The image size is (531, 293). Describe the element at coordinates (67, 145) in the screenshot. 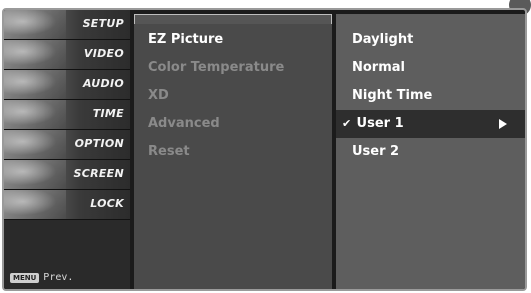

I see `sidebar-item-option: OPTION` at that location.